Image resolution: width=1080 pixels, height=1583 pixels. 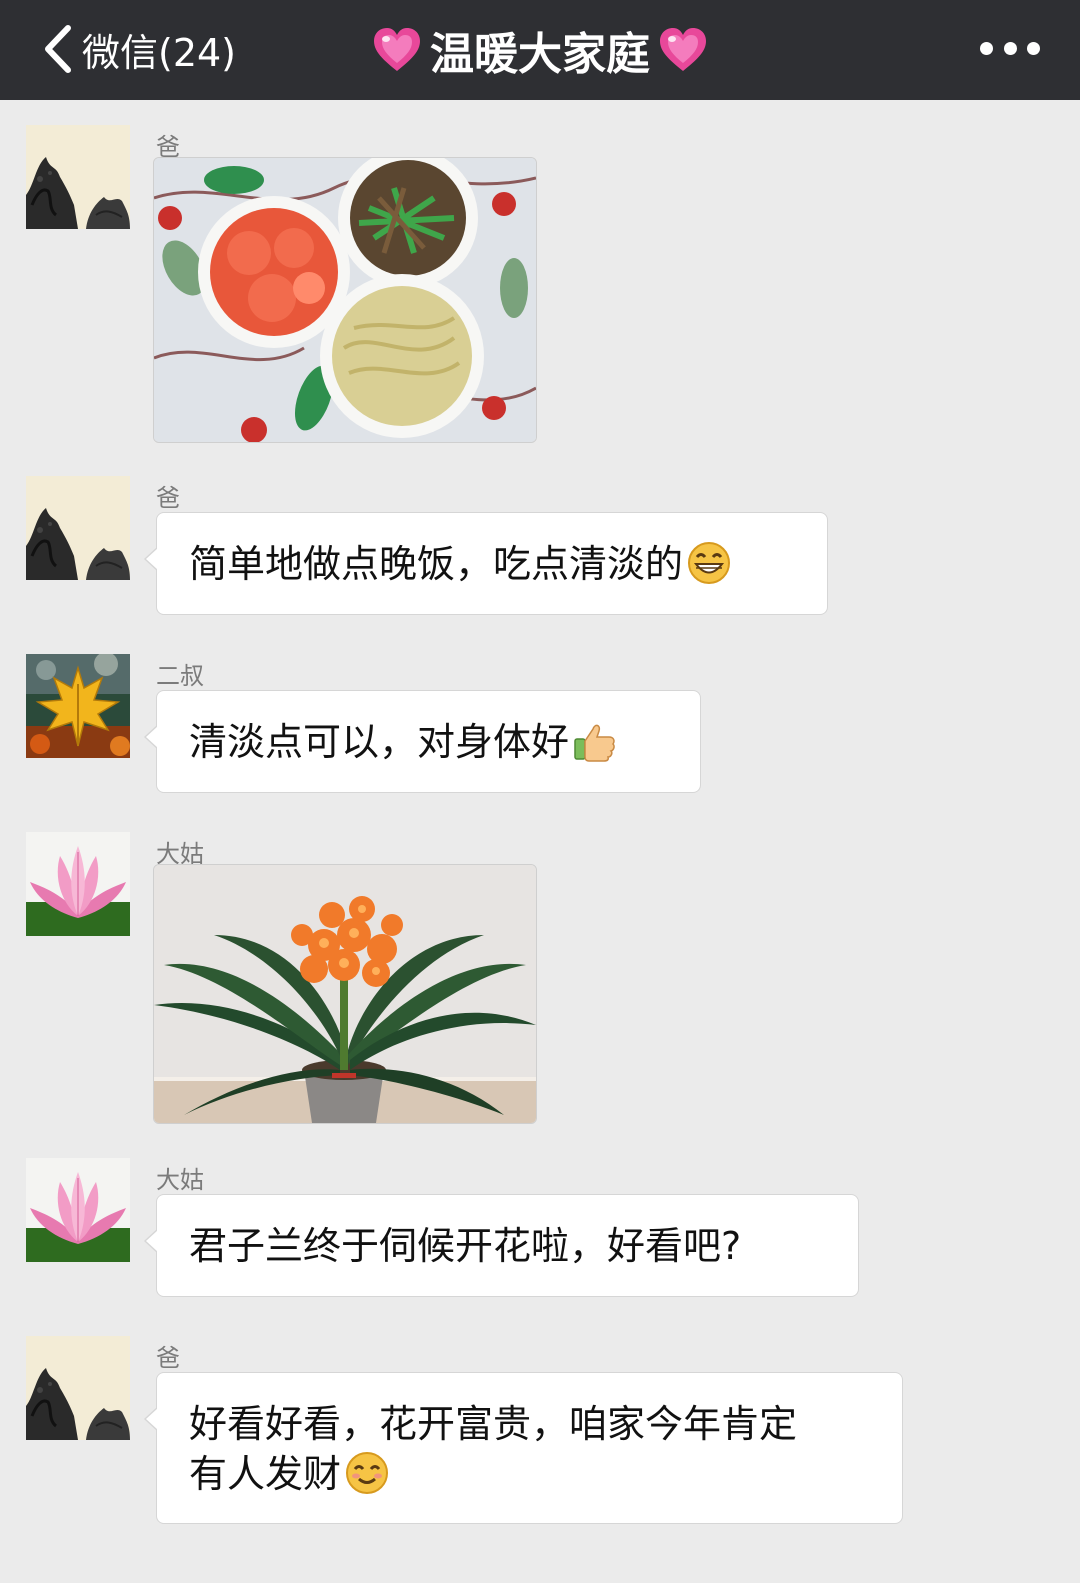 What do you see at coordinates (265, 1474) in the screenshot?
I see `message-text-line: 有人发财` at bounding box center [265, 1474].